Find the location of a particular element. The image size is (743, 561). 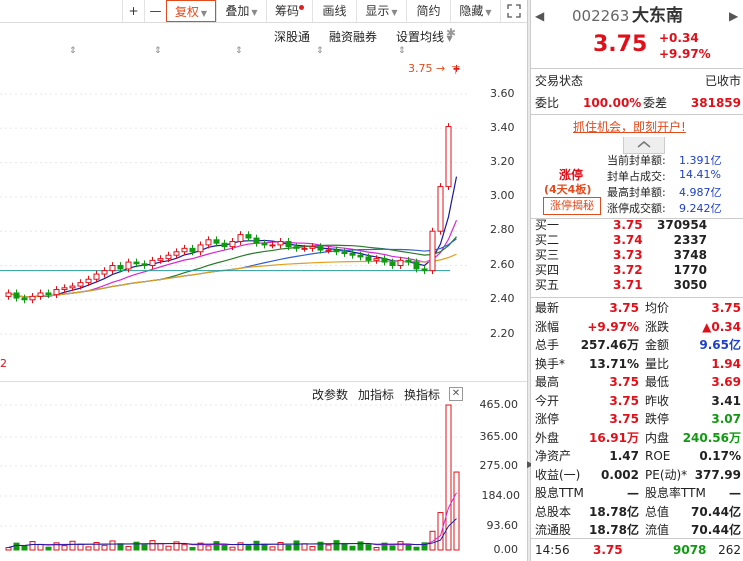

stat-row: 今开 3.75 昨收 3.41 is located at coordinates (638, 400).